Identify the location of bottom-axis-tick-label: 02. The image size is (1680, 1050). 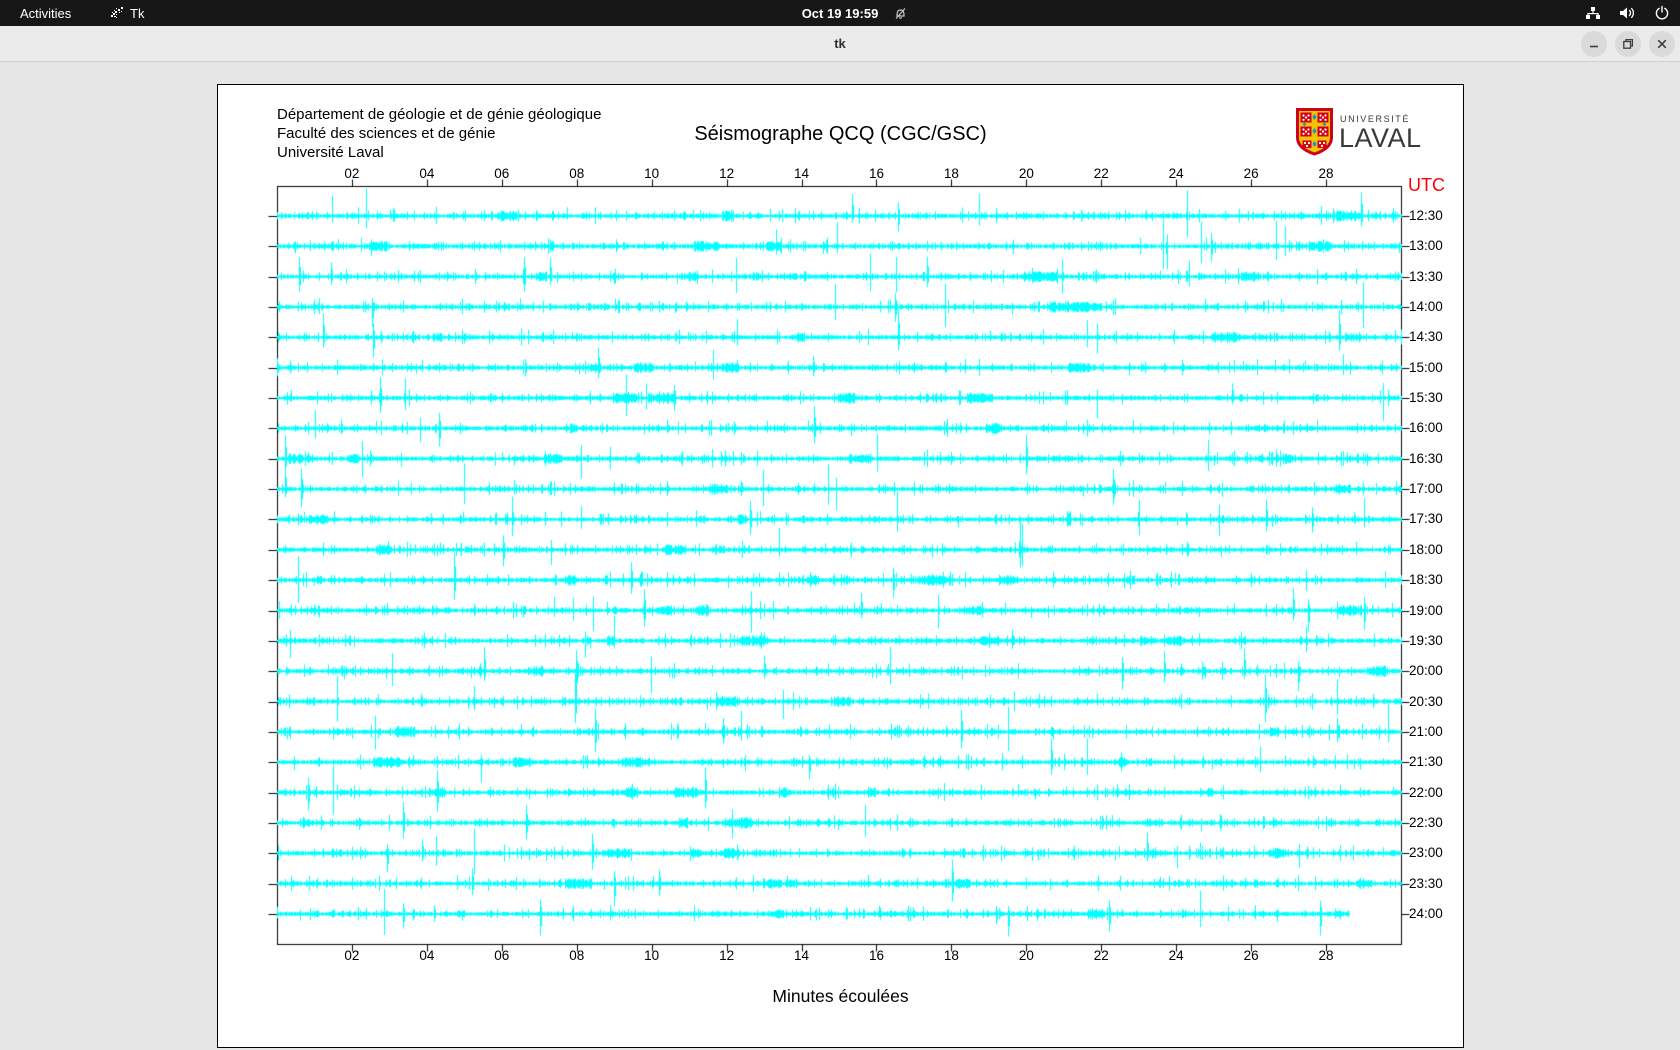
(352, 955).